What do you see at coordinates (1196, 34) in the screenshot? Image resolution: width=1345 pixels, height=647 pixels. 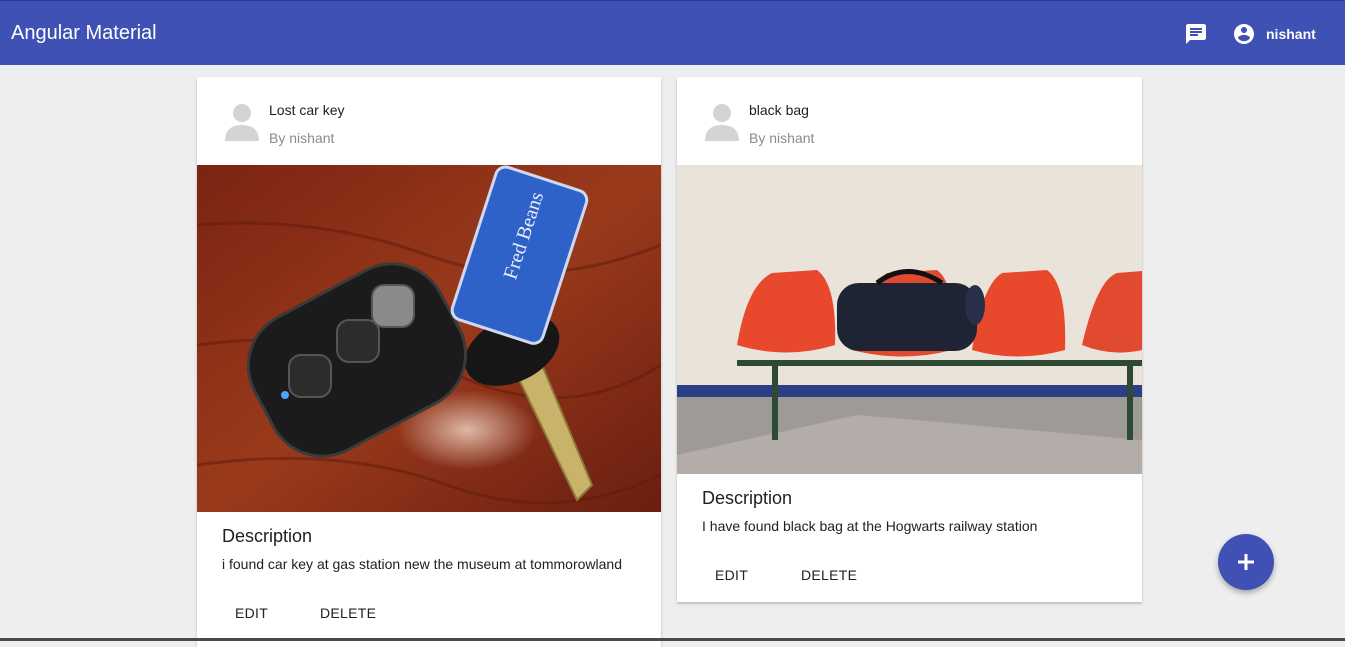 I see `chat-icon` at bounding box center [1196, 34].